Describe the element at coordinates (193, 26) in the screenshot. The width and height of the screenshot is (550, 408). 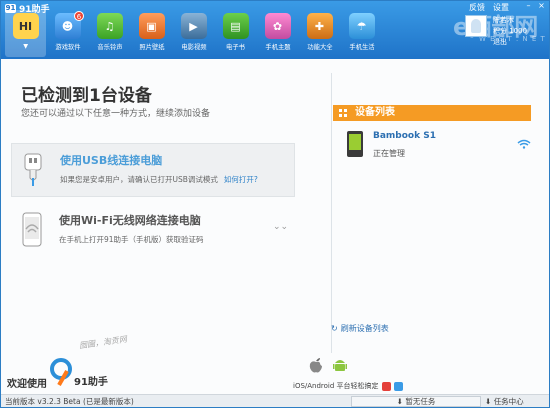
I see `video-icon: ▶` at that location.